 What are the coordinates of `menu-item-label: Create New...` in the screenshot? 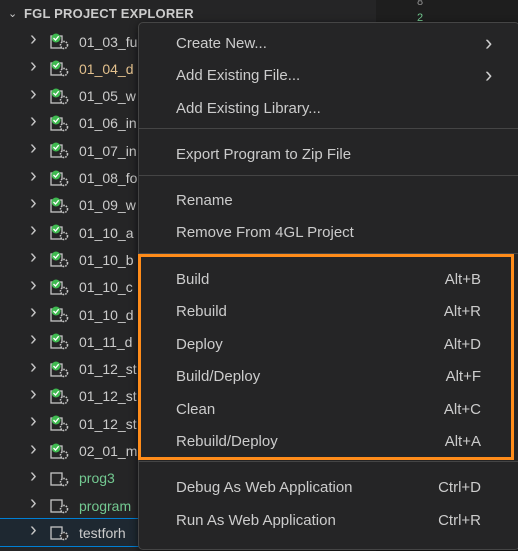 It's located at (221, 43).